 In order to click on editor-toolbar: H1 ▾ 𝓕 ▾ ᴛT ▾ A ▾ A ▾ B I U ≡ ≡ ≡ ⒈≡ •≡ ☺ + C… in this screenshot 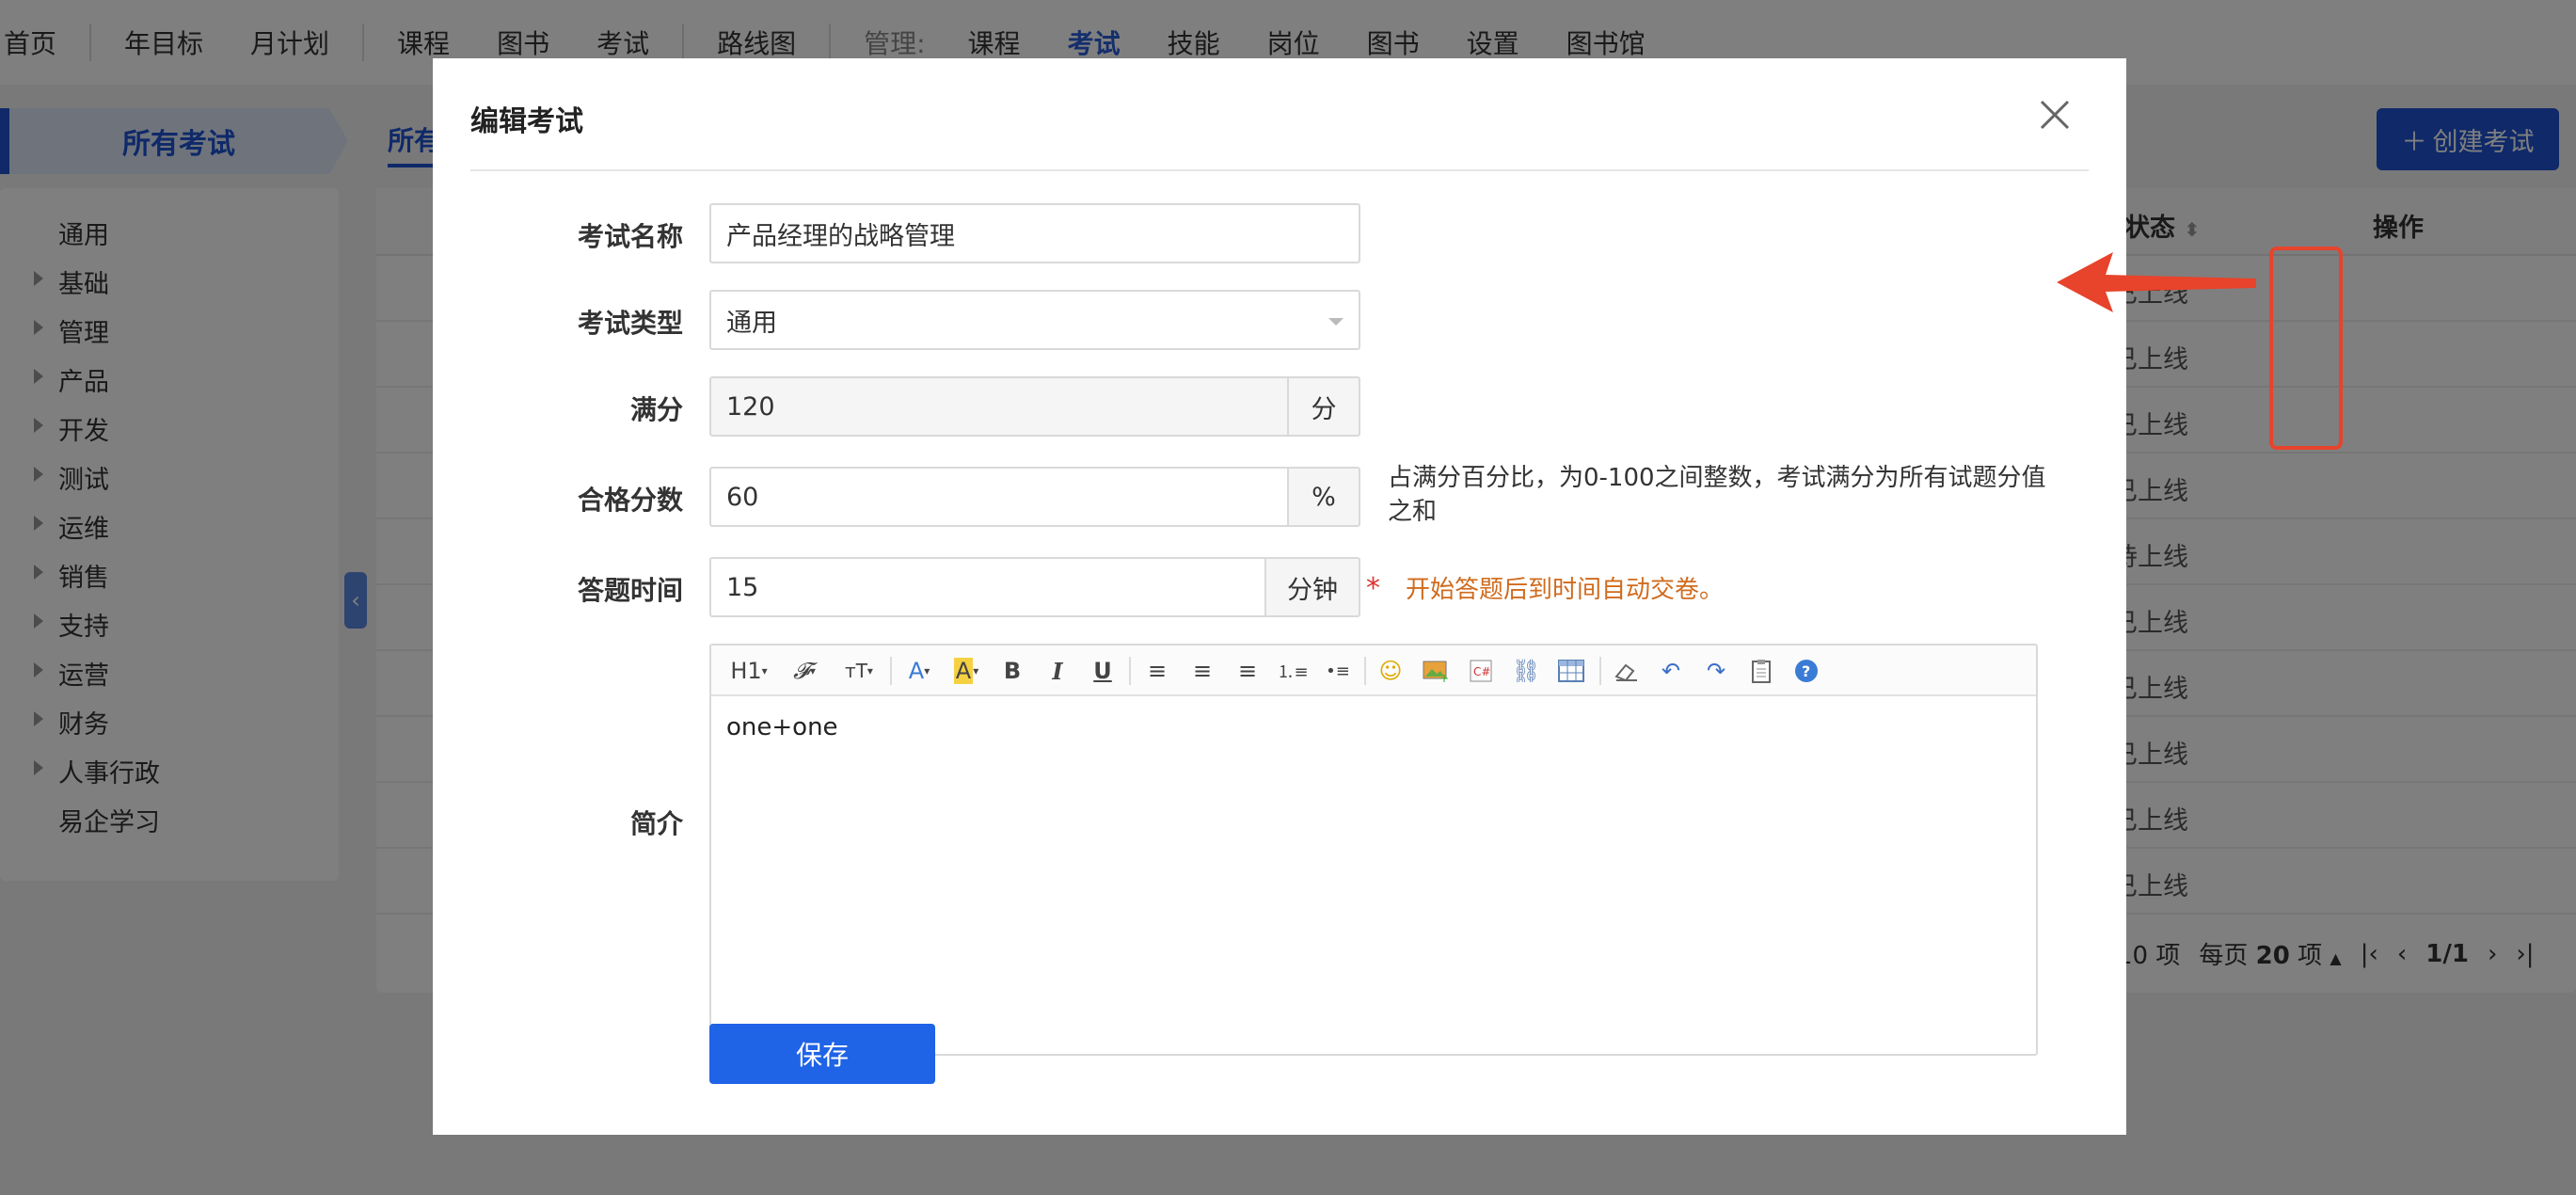, I will do `click(1374, 670)`.